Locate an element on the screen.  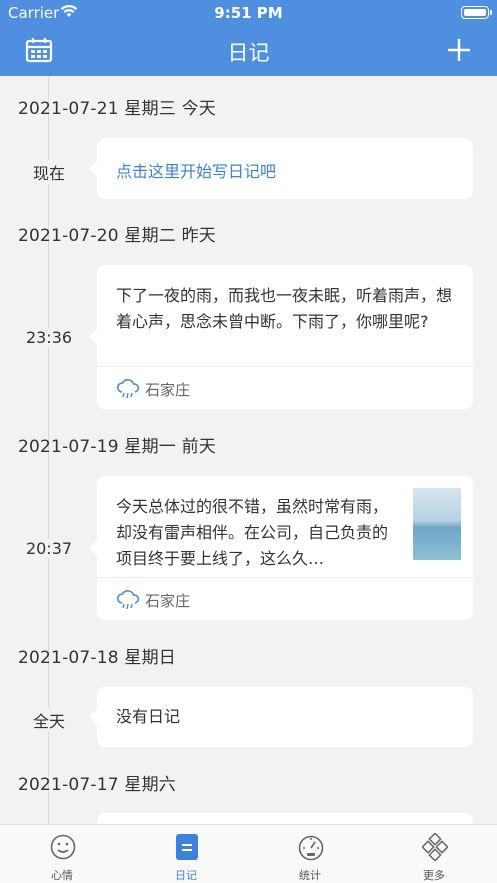
tab-mood: 心情 is located at coordinates (62, 854).